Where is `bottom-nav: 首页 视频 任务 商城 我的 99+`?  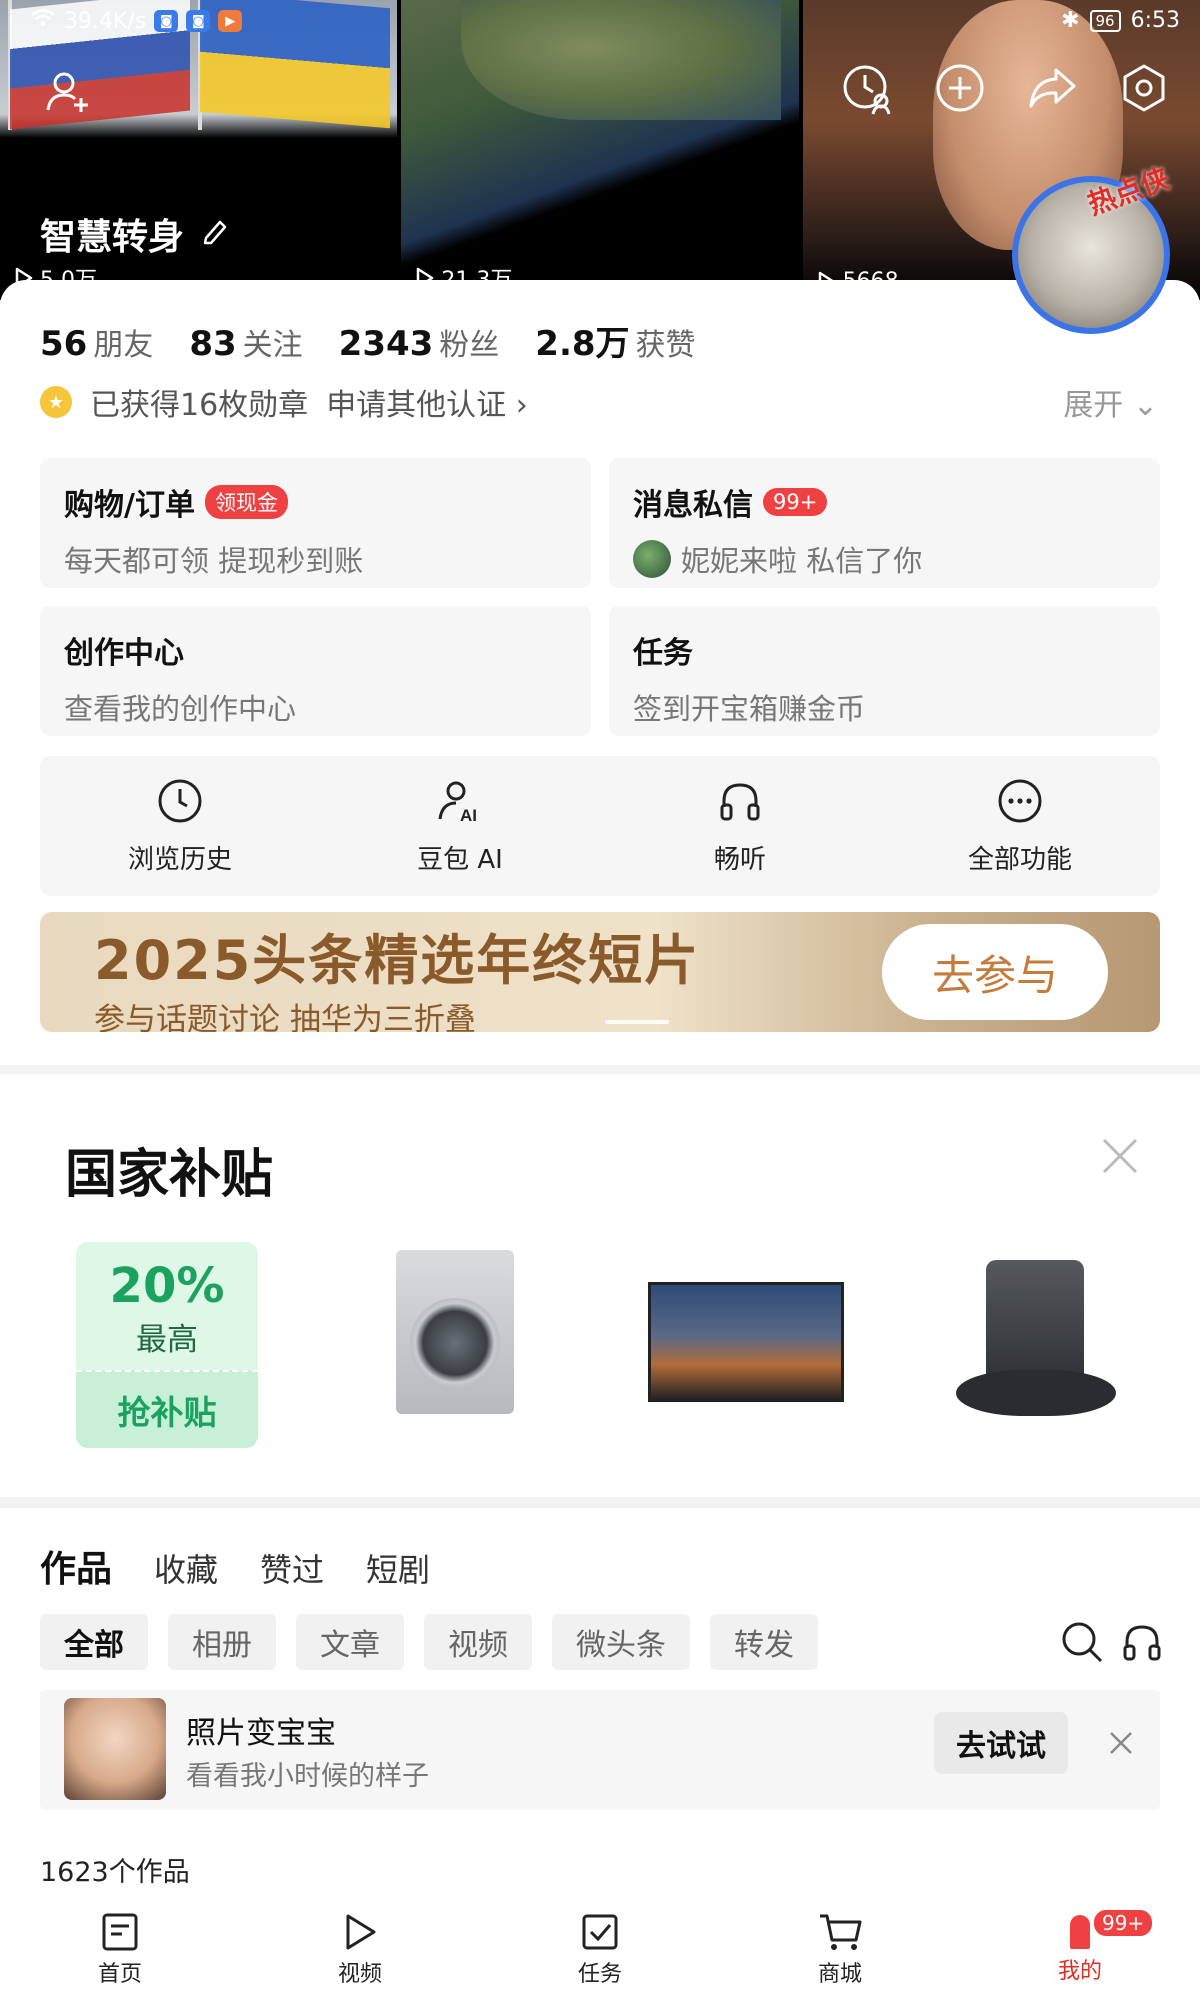 bottom-nav: 首页 视频 任务 商城 我的 99+ is located at coordinates (600, 1950).